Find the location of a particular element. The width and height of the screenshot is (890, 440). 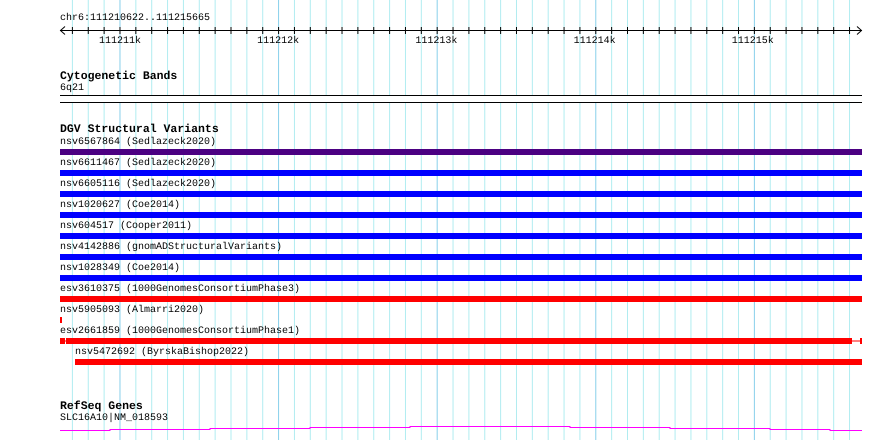

track-title: DGV Structural Variants is located at coordinates (139, 129).